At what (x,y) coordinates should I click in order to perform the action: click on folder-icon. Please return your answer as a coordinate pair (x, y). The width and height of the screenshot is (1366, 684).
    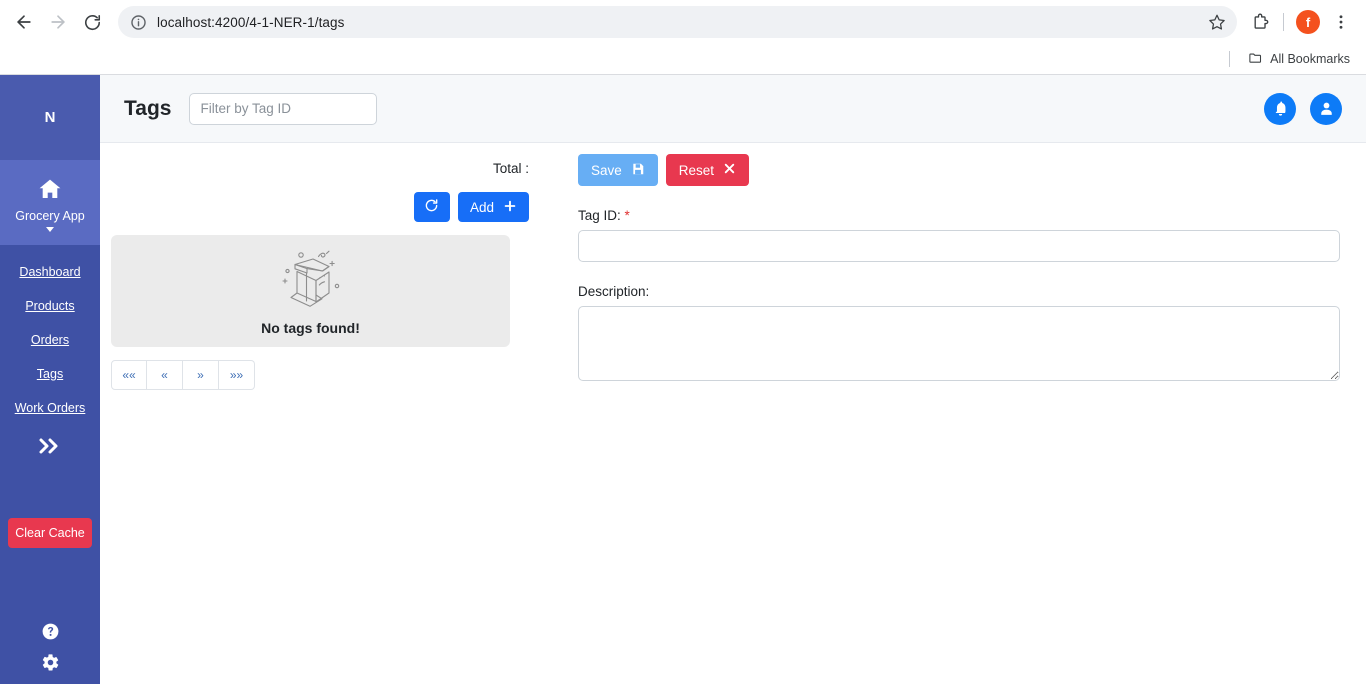
    Looking at the image, I should click on (1255, 59).